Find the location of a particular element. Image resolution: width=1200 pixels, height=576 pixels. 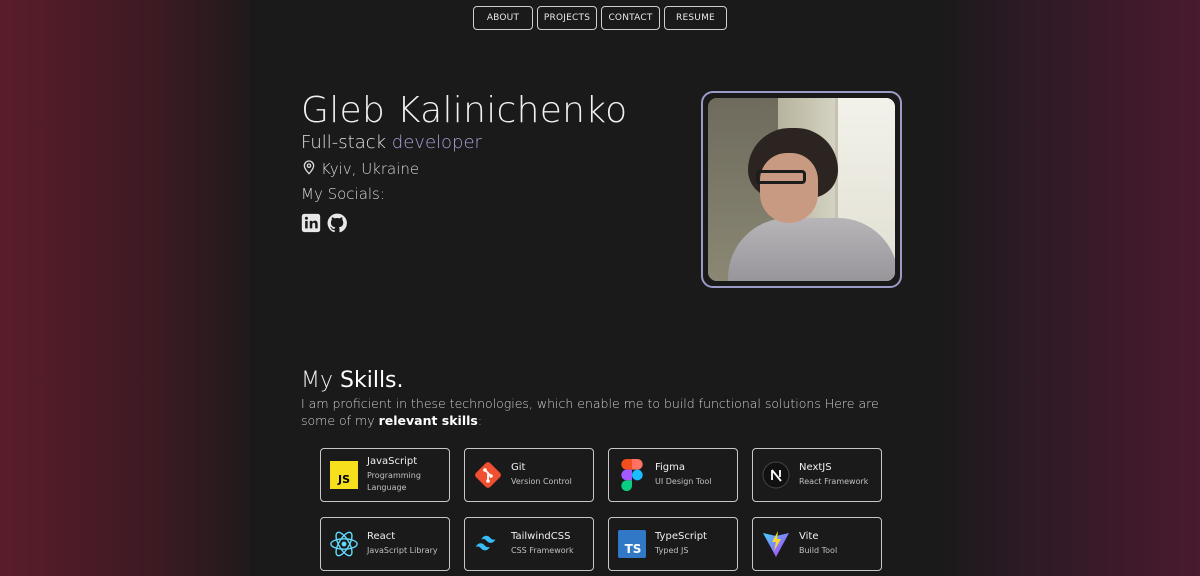

github-icon is located at coordinates (337, 223).